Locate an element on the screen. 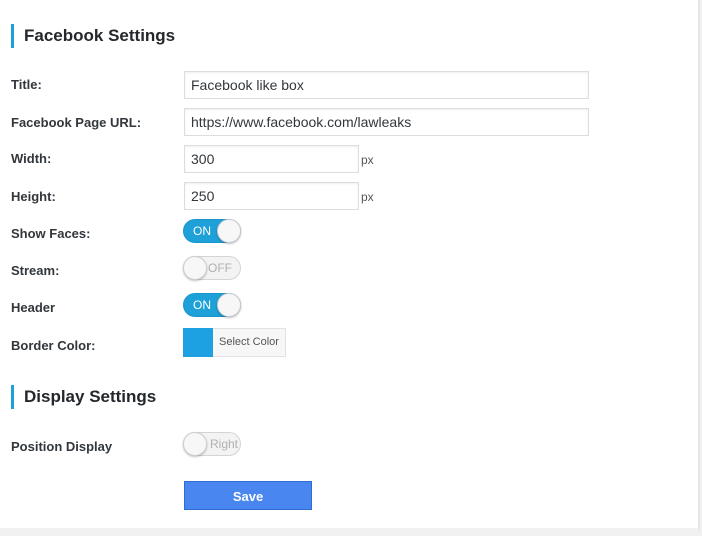  border-color-label: Border Color: is located at coordinates (53, 345).